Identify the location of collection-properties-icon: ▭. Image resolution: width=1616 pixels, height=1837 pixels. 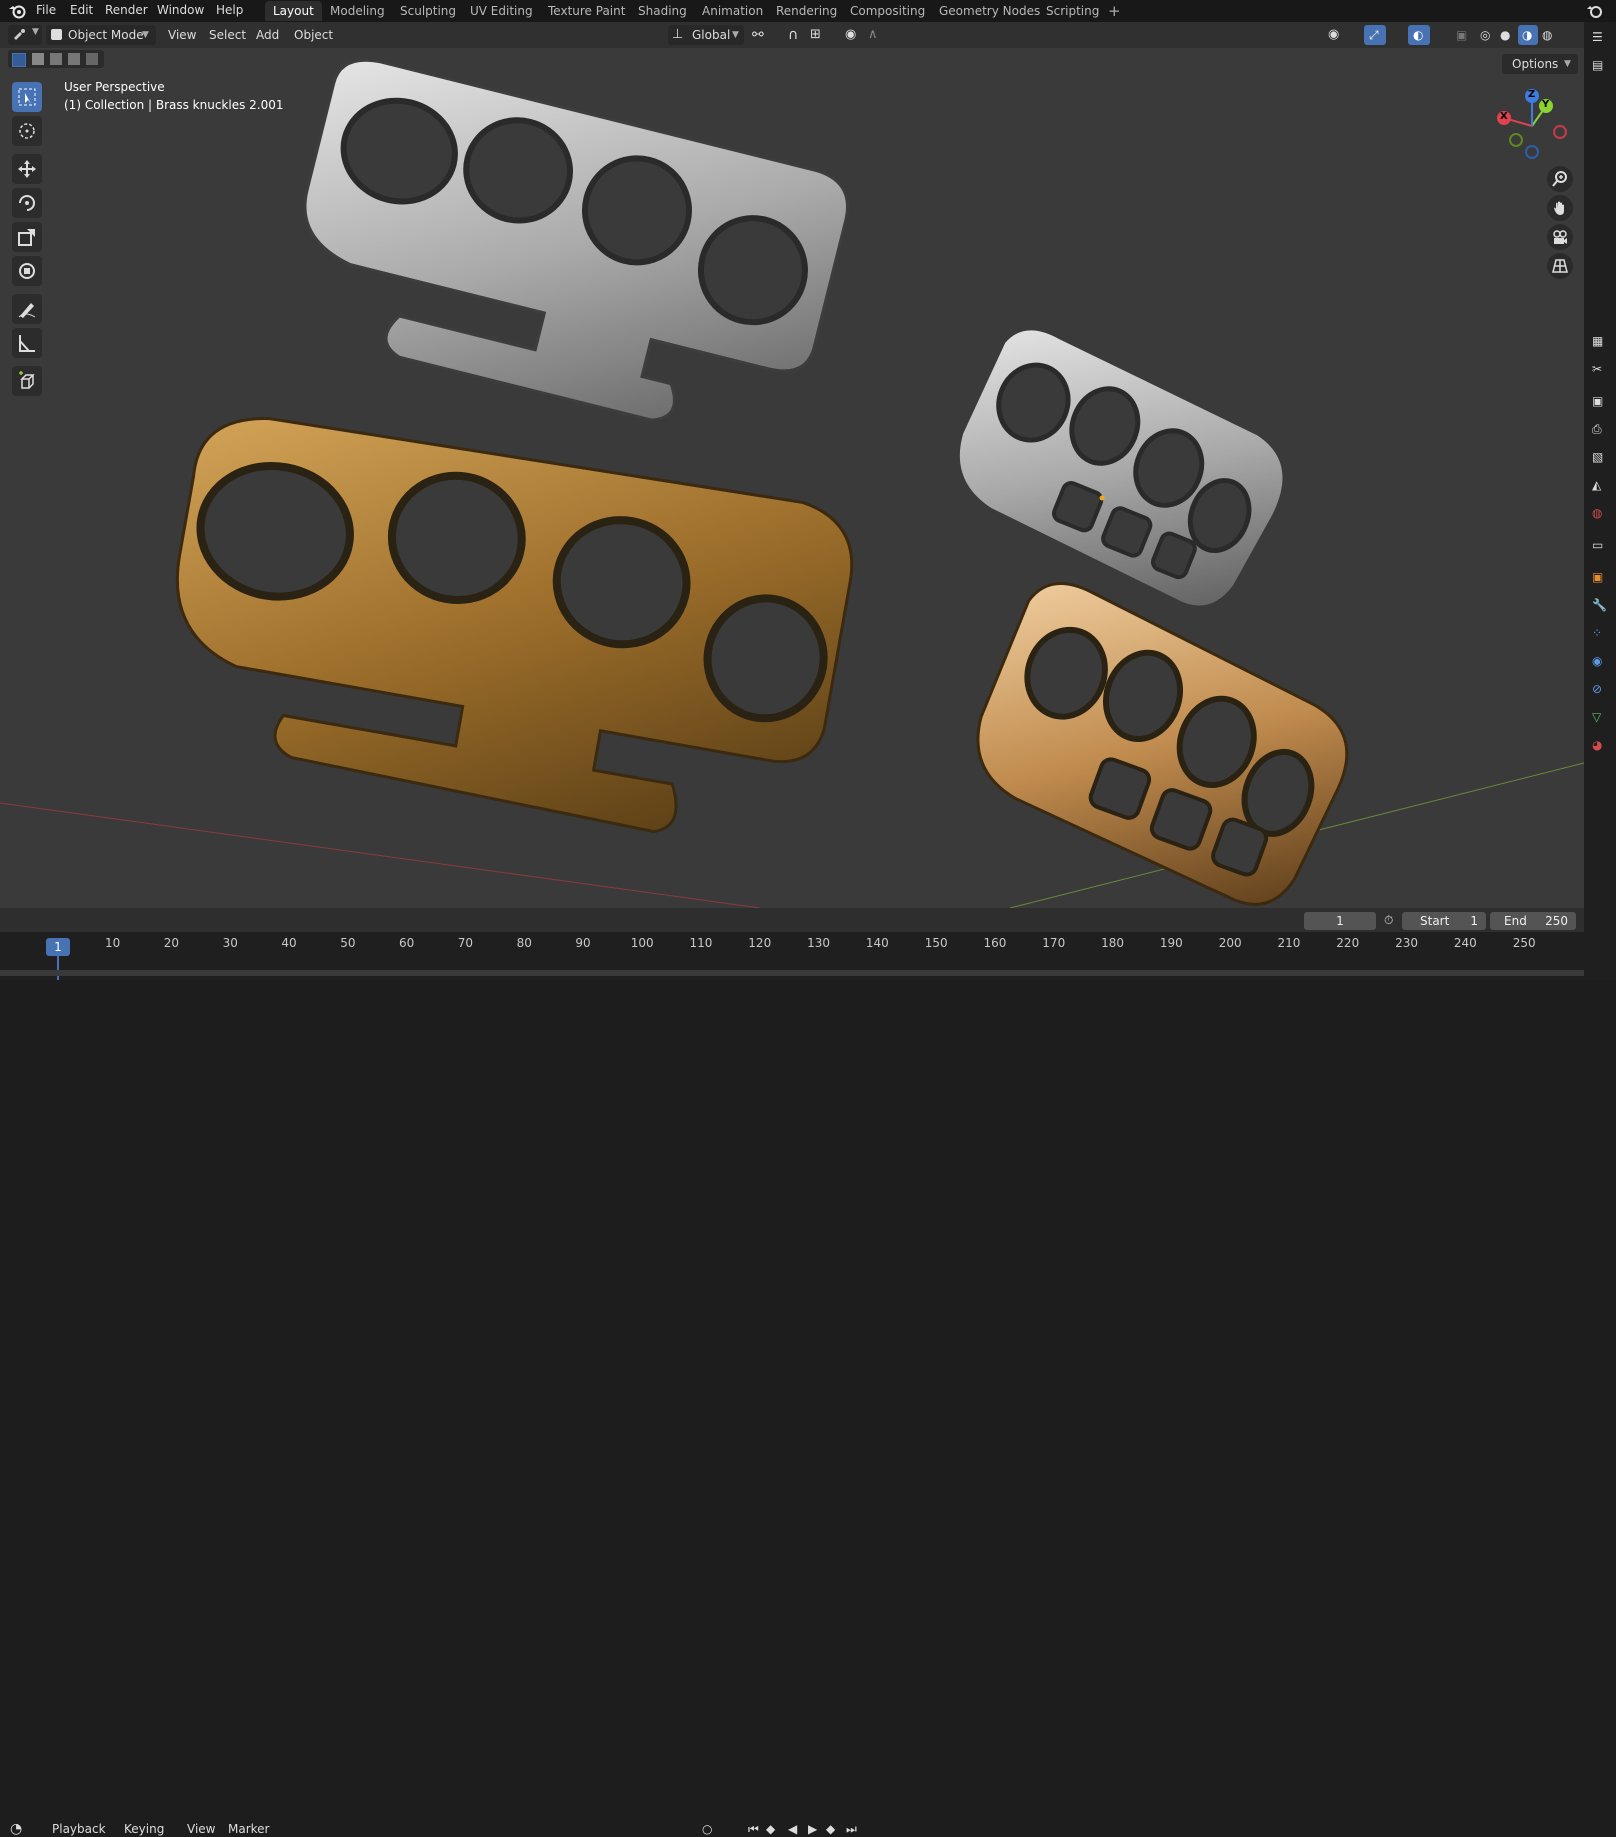
(1600, 546).